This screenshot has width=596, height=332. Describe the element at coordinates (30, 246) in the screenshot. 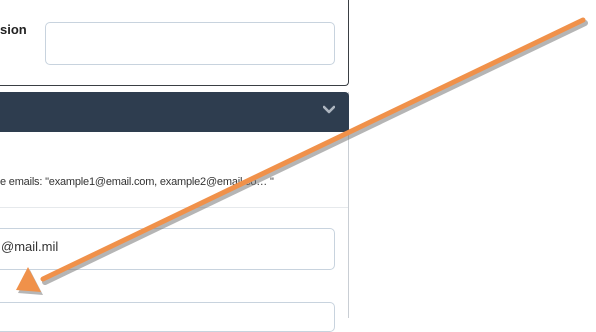

I see `email-input-value: @mail.mil` at that location.